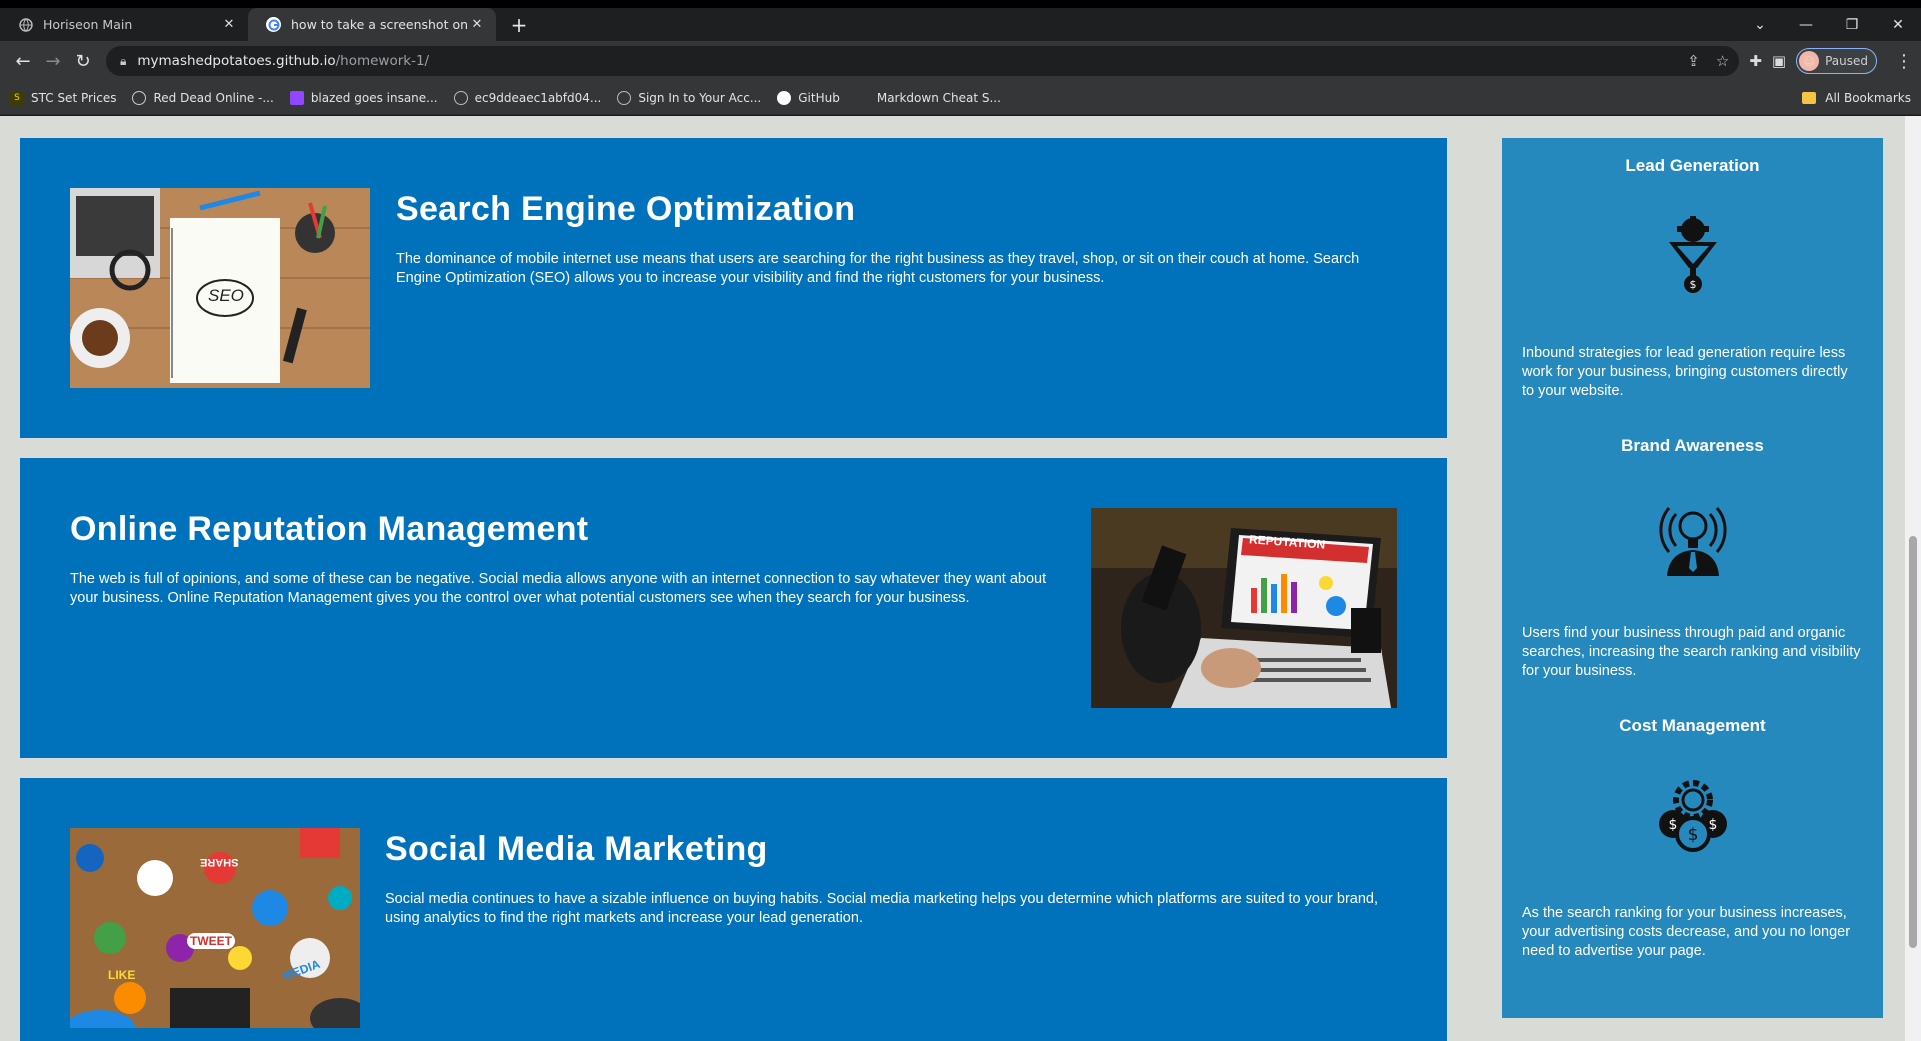  What do you see at coordinates (1693, 61) in the screenshot?
I see `share-icon: ⇪` at bounding box center [1693, 61].